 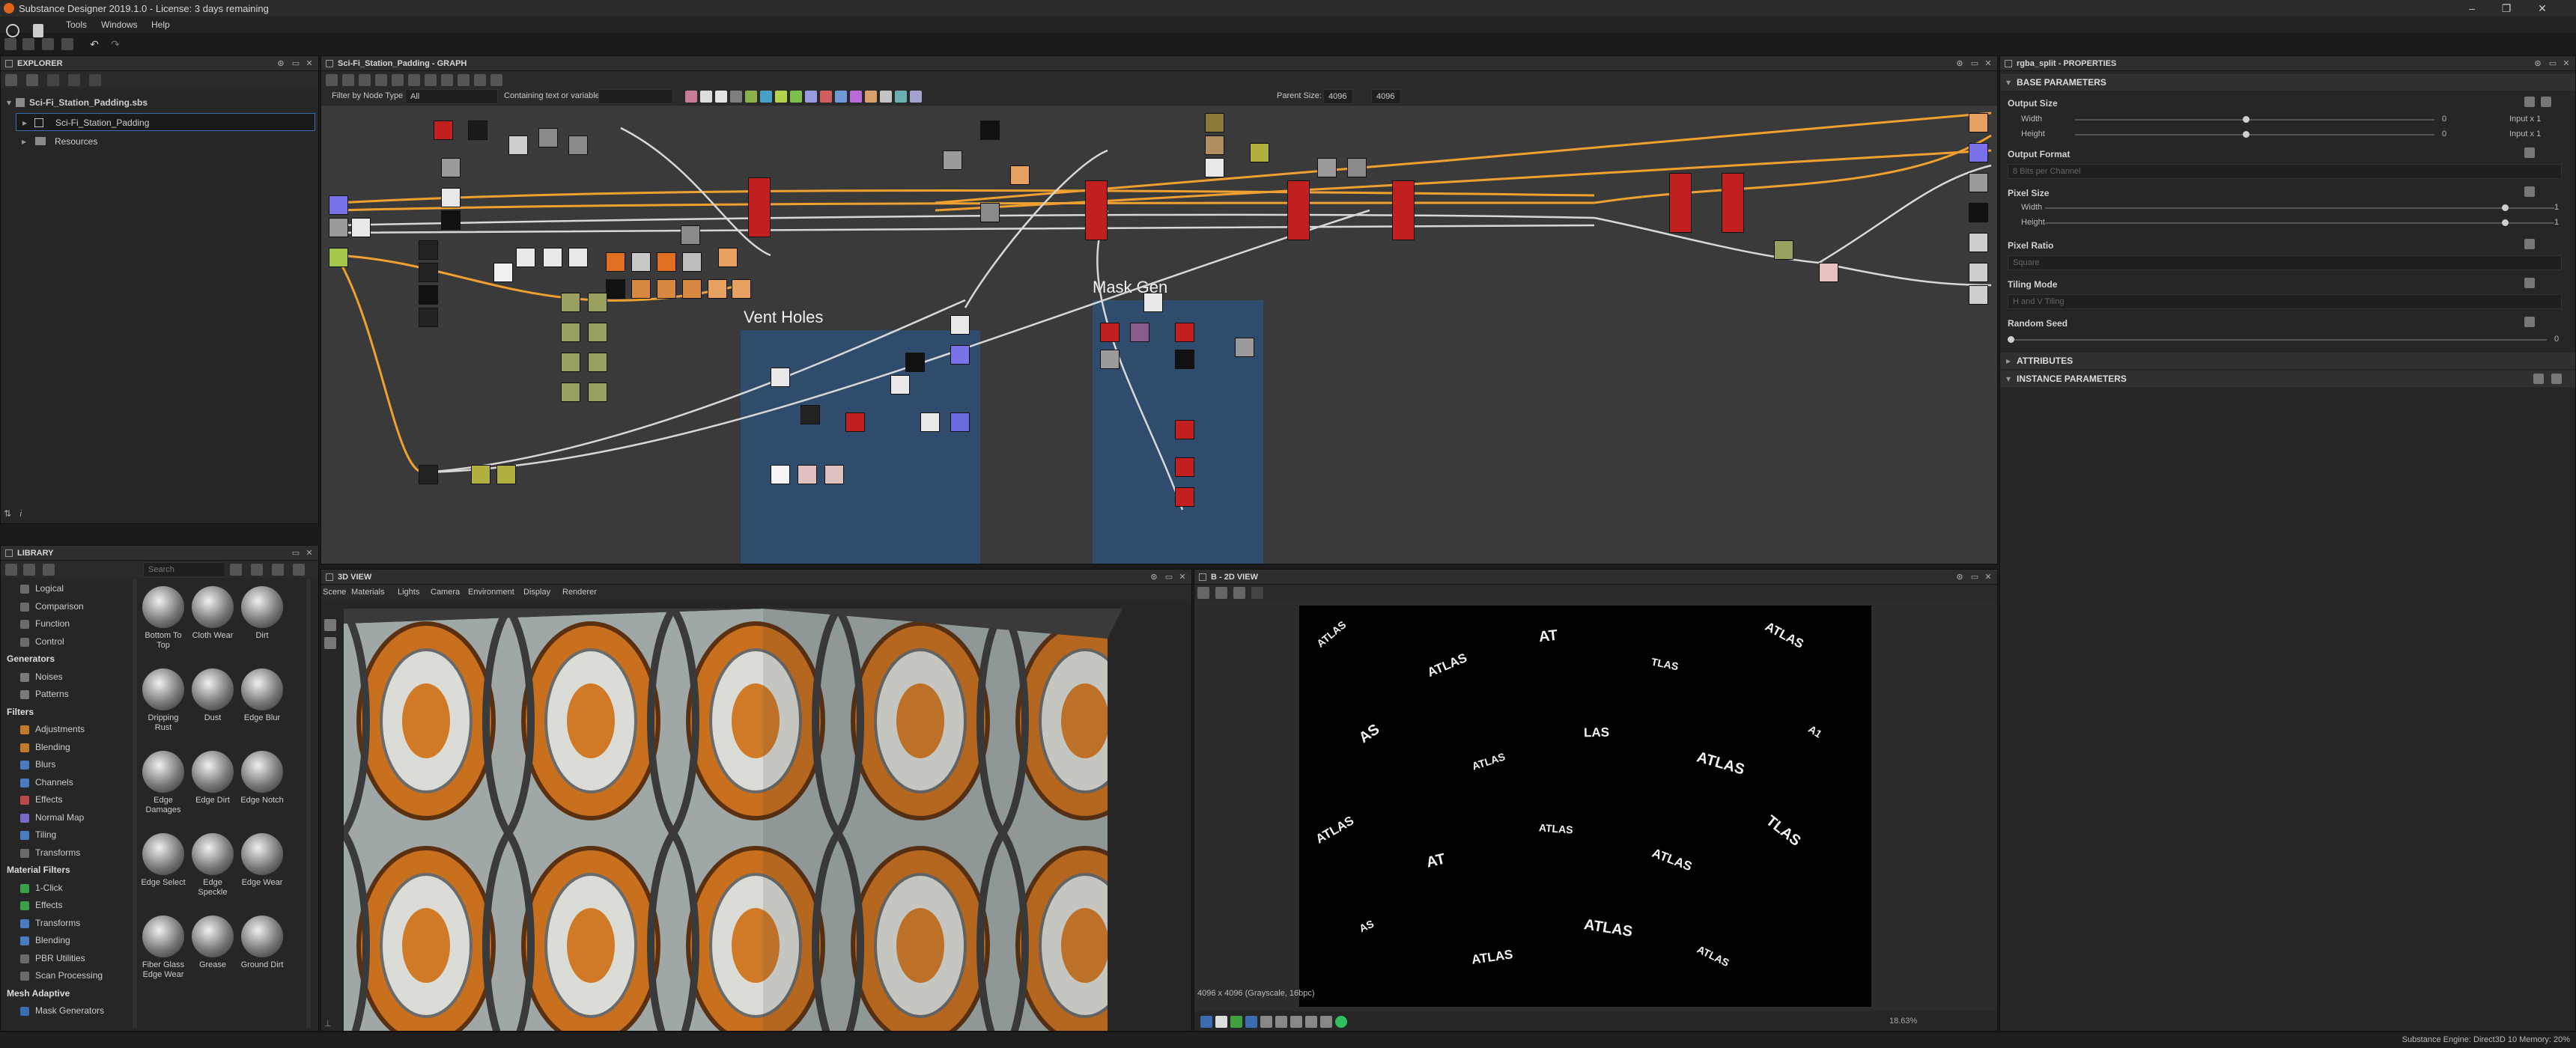 What do you see at coordinates (278, 570) in the screenshot?
I see `grid-view-icon` at bounding box center [278, 570].